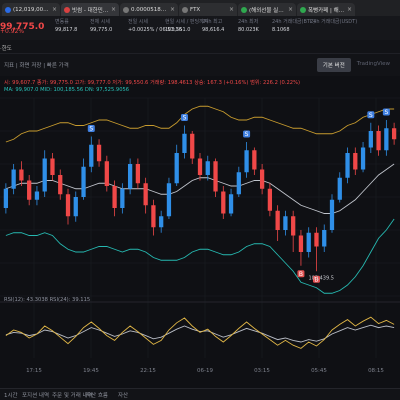 The image size is (400, 400). What do you see at coordinates (301, 274) in the screenshot?
I see `trade-marker-label: B` at bounding box center [301, 274].